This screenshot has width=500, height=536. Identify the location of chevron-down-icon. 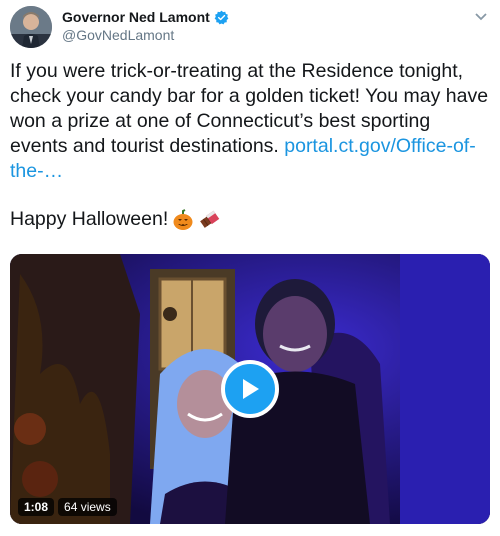
(481, 17).